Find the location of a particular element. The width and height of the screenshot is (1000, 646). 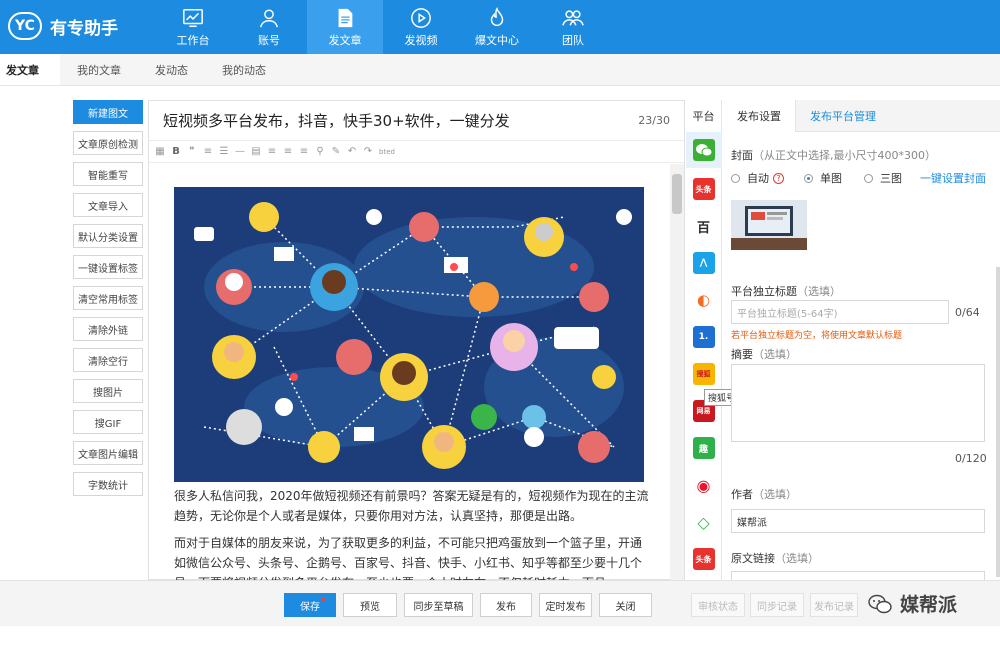

nav-hot: 爆文中心 is located at coordinates (497, 27).